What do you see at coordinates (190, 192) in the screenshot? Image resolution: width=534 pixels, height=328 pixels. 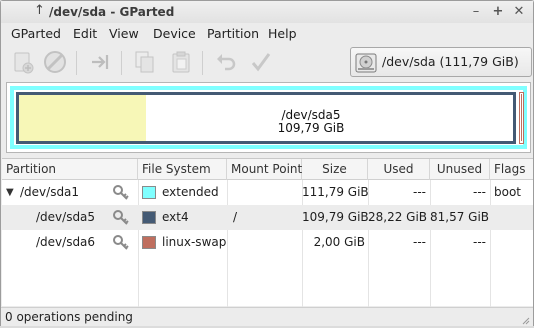 I see `cell-file-system: extended` at bounding box center [190, 192].